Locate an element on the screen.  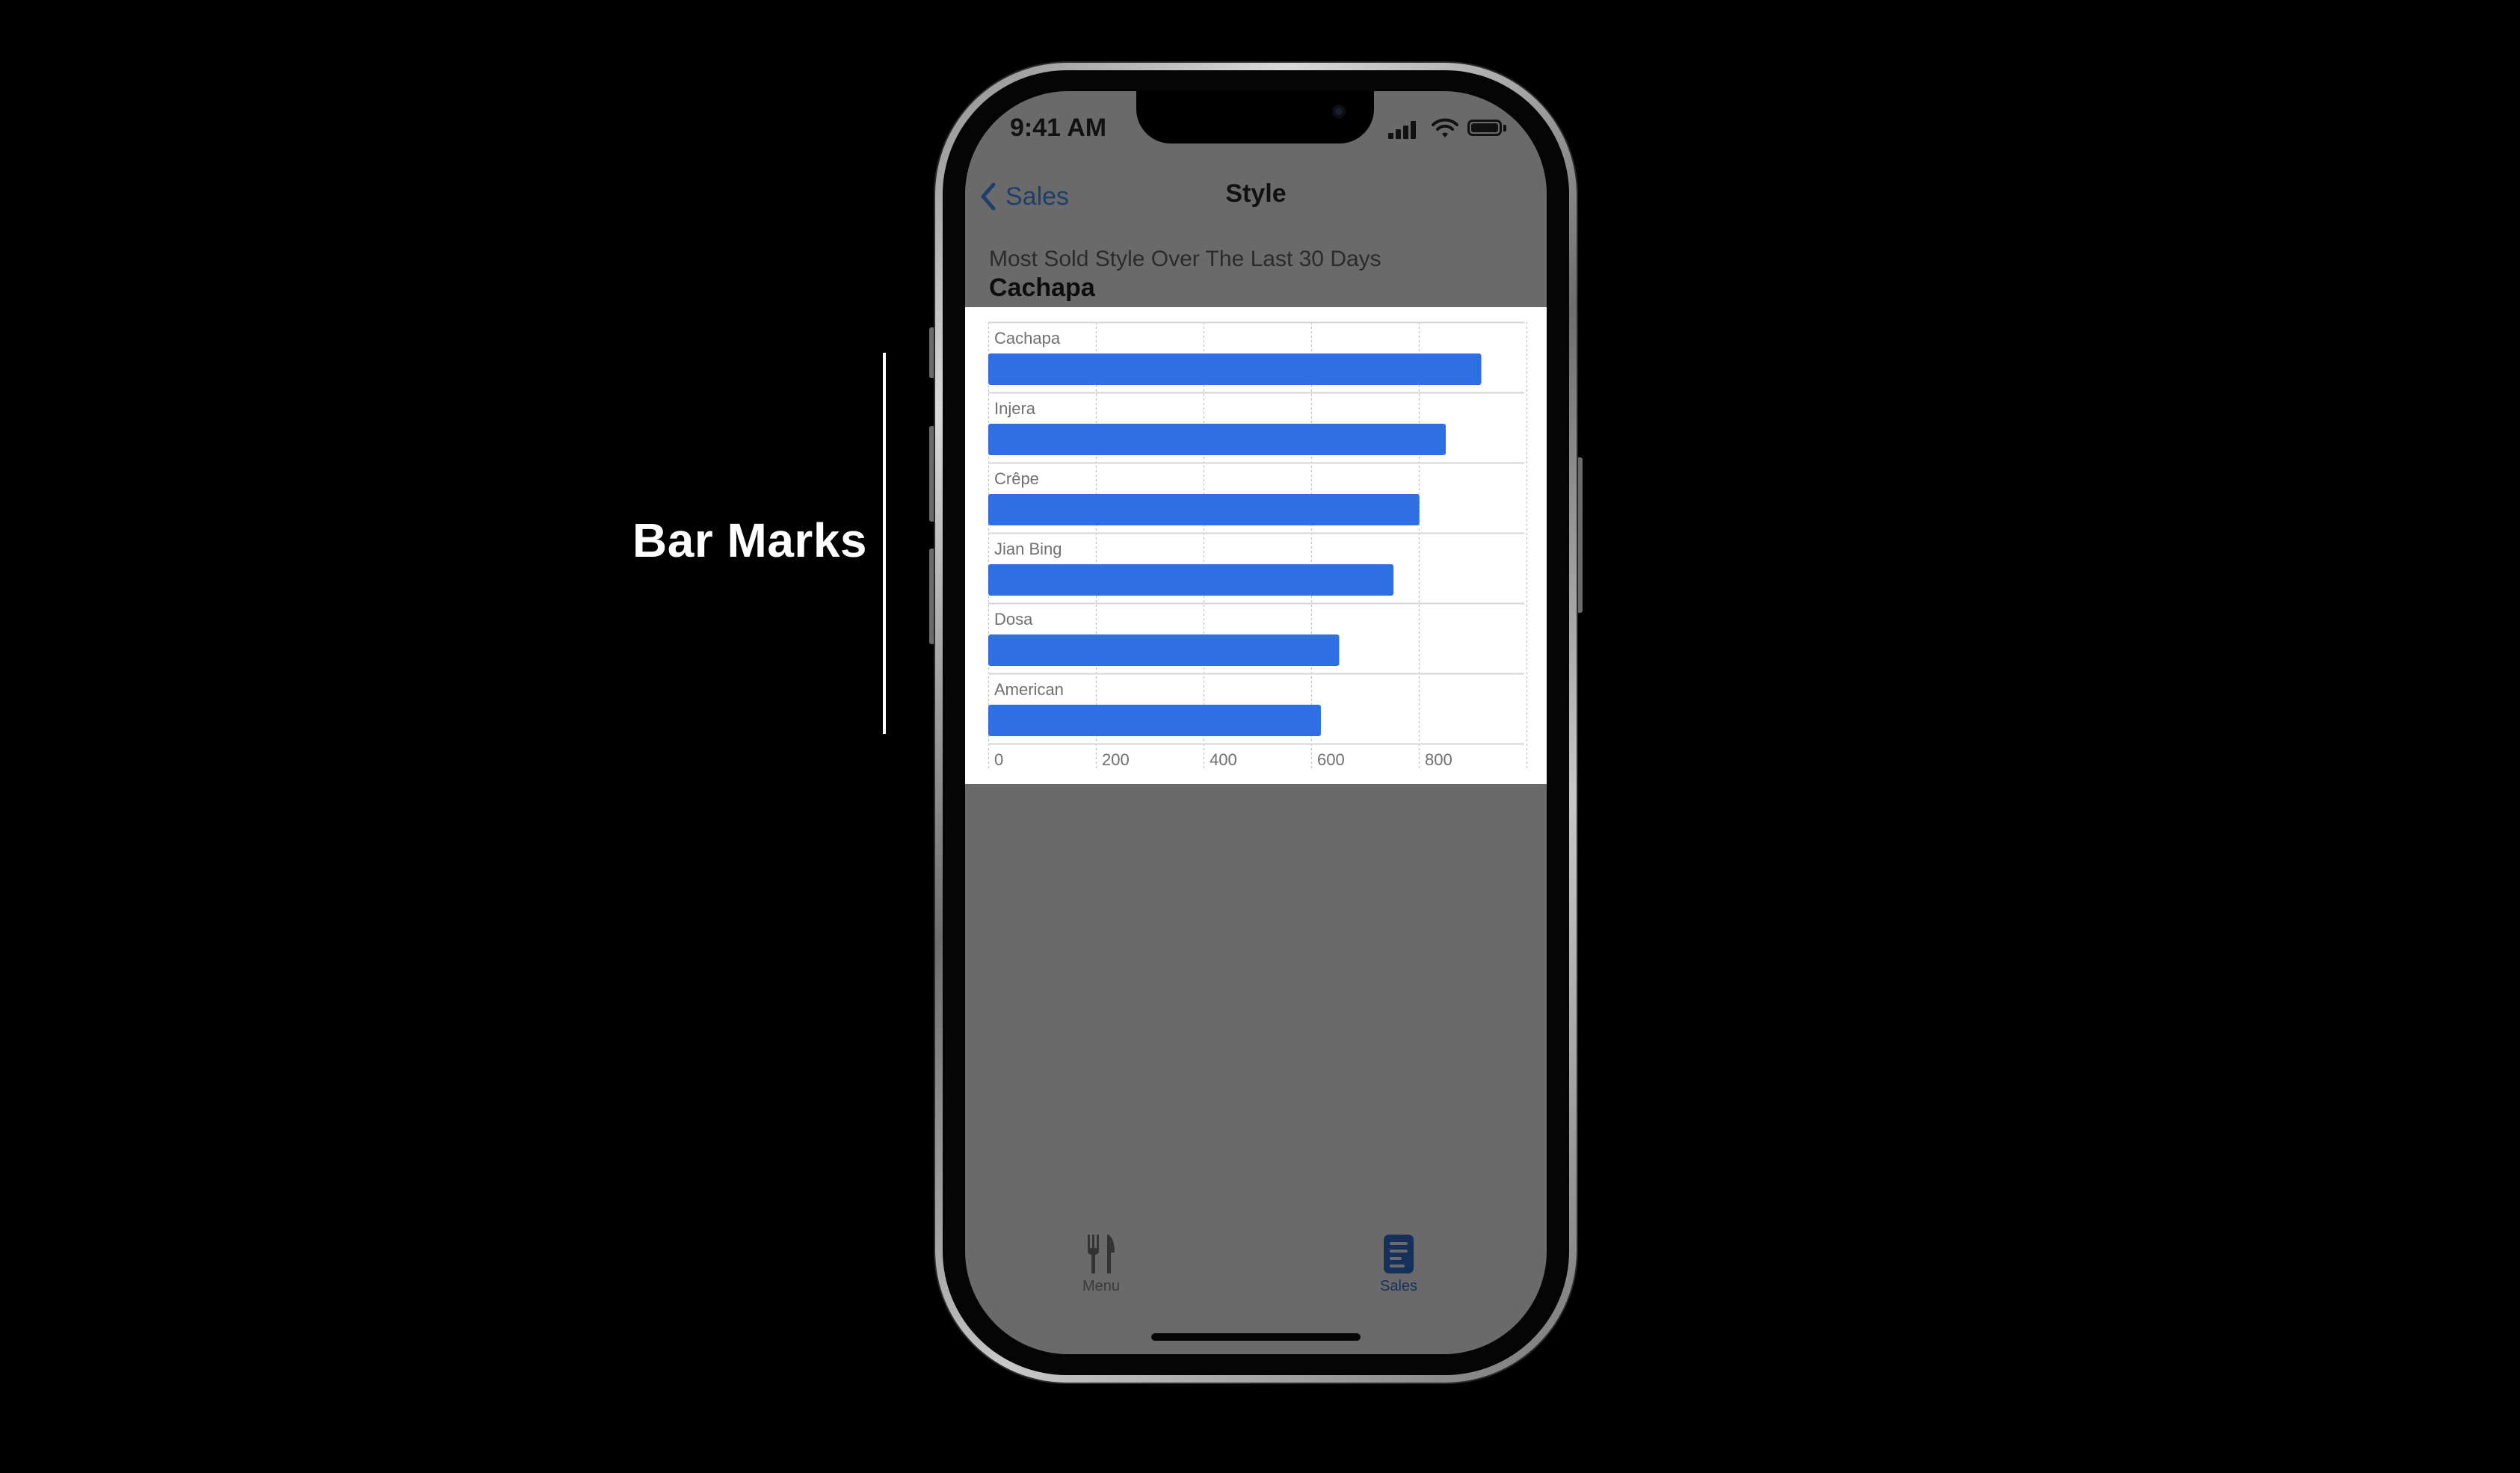
status-time: 9:41 AM is located at coordinates (1058, 128).